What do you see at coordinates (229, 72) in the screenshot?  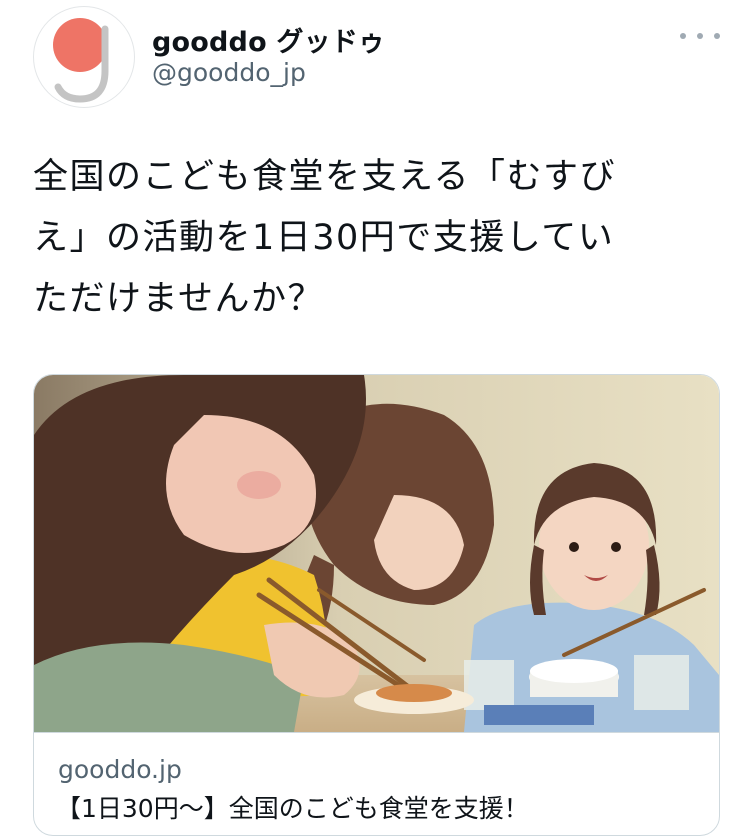 I see `user-handle: @gooddo_jp` at bounding box center [229, 72].